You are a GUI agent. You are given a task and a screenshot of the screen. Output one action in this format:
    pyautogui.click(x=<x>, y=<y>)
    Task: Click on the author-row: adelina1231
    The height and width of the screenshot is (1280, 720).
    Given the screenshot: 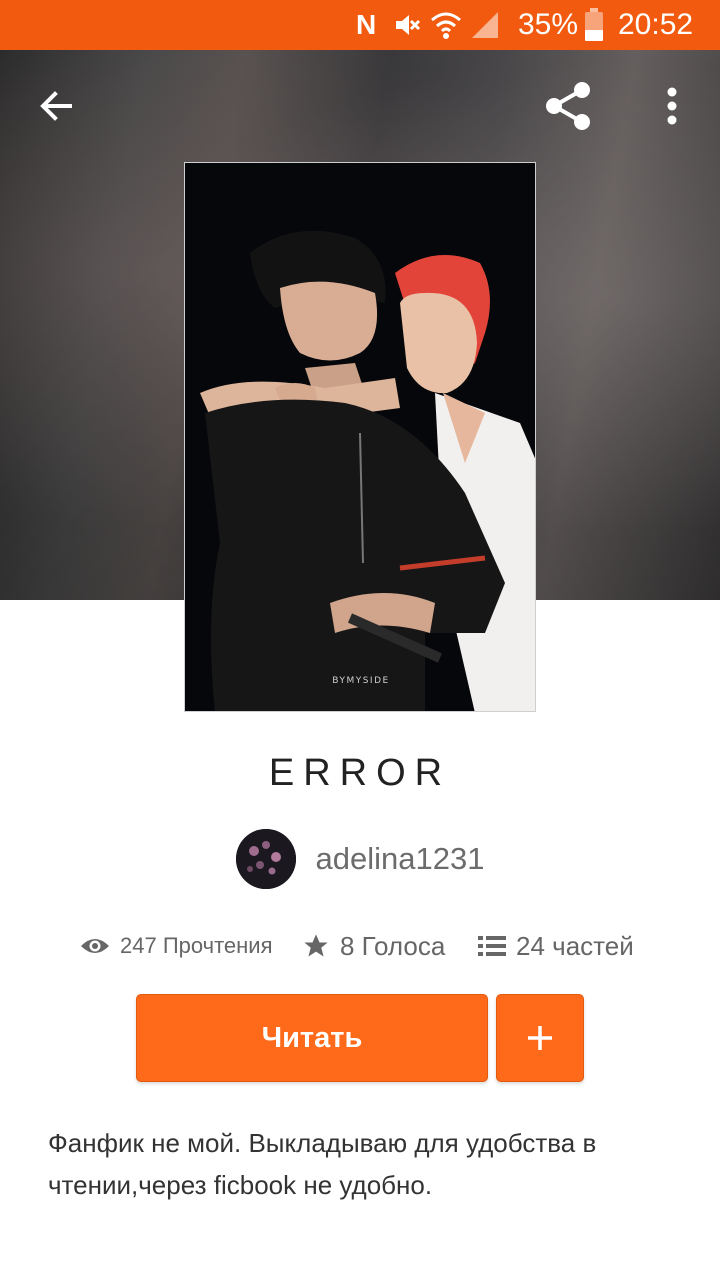 What is the action you would take?
    pyautogui.click(x=360, y=859)
    